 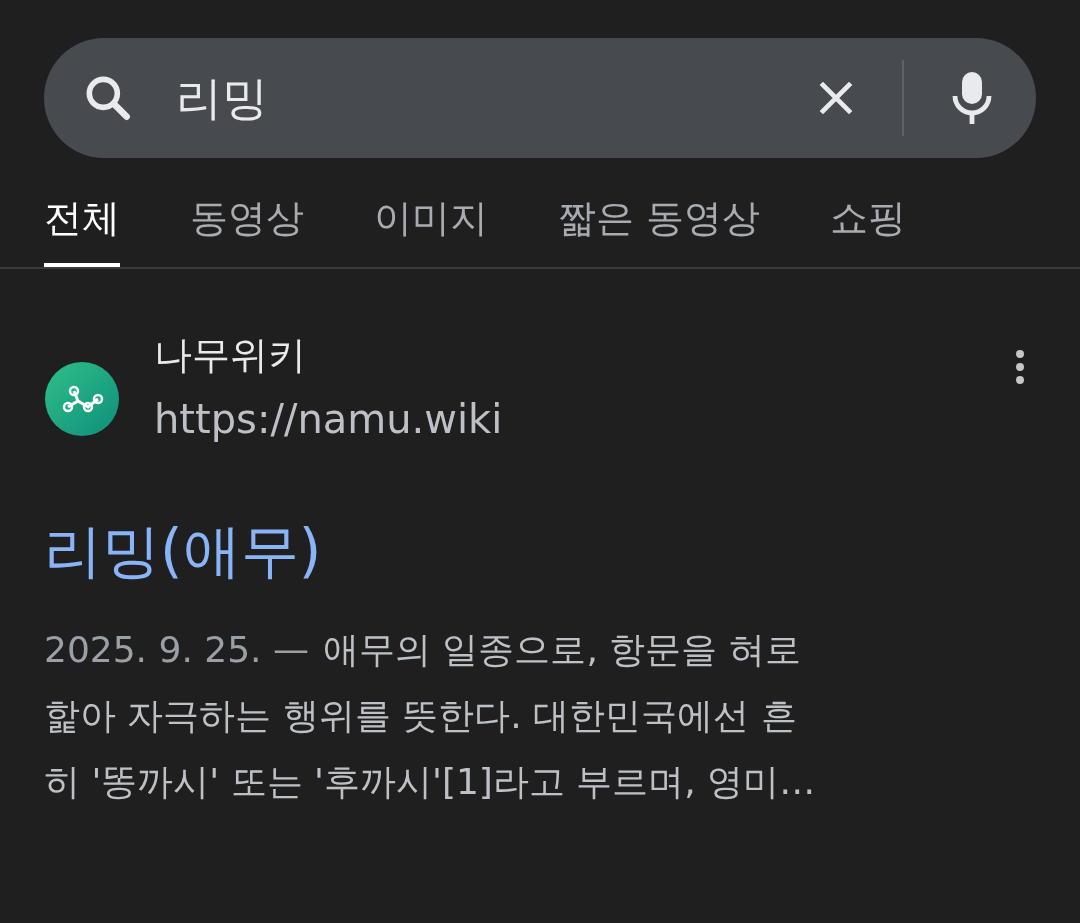 I want to click on tab: 이미지, so click(x=431, y=228).